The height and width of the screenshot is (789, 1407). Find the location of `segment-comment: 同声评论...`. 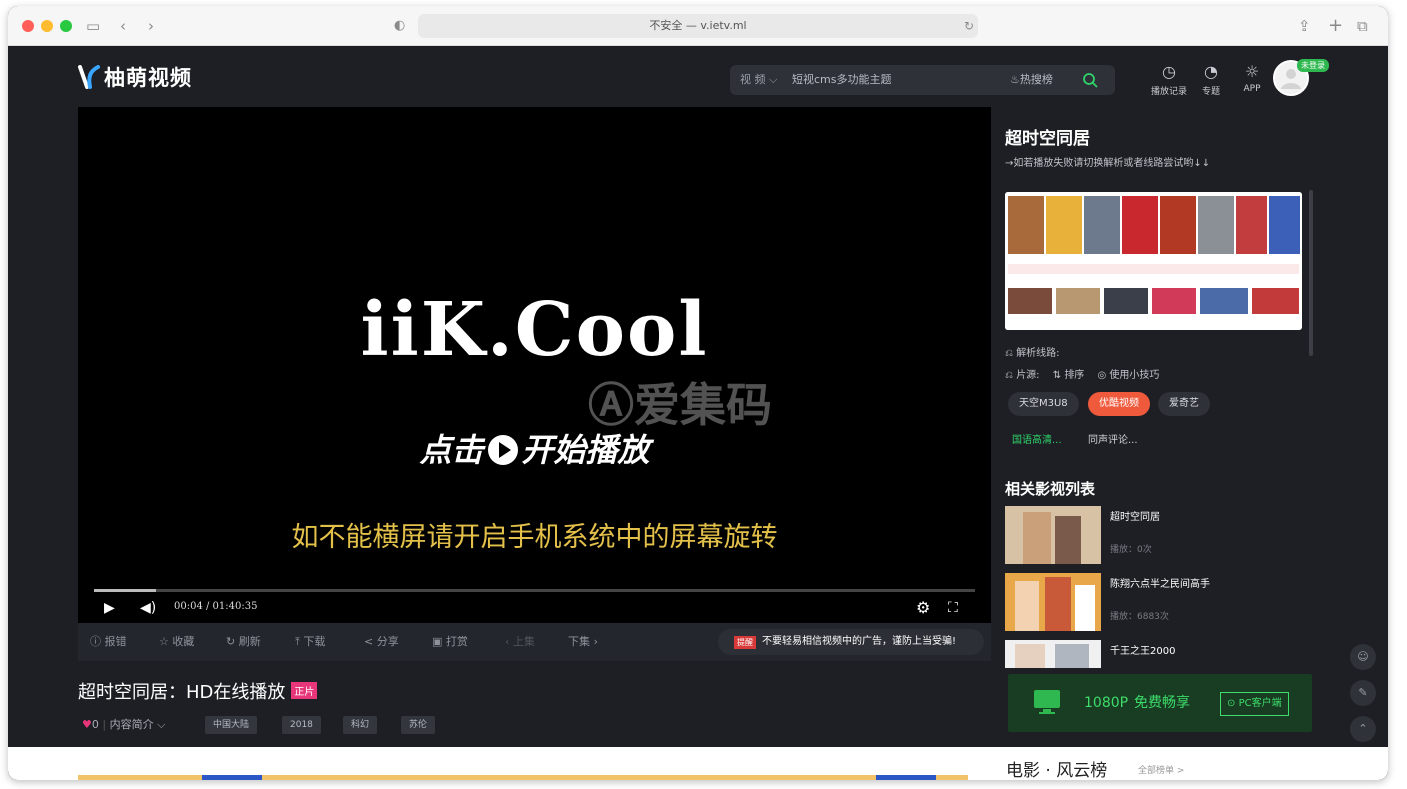

segment-comment: 同声评论... is located at coordinates (1113, 441).